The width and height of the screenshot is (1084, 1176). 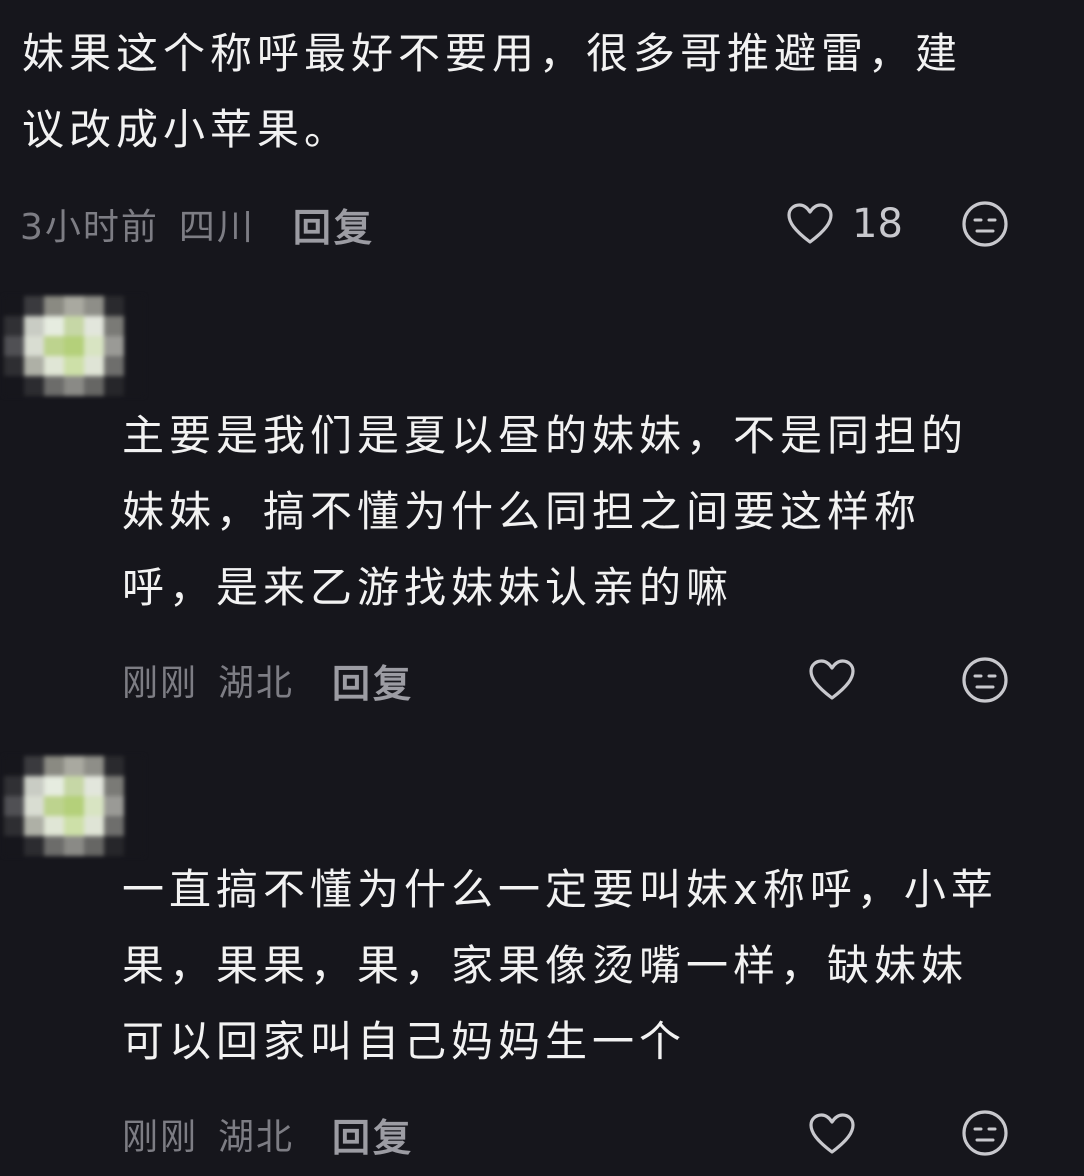 What do you see at coordinates (877, 224) in the screenshot?
I see `like-count: 18` at bounding box center [877, 224].